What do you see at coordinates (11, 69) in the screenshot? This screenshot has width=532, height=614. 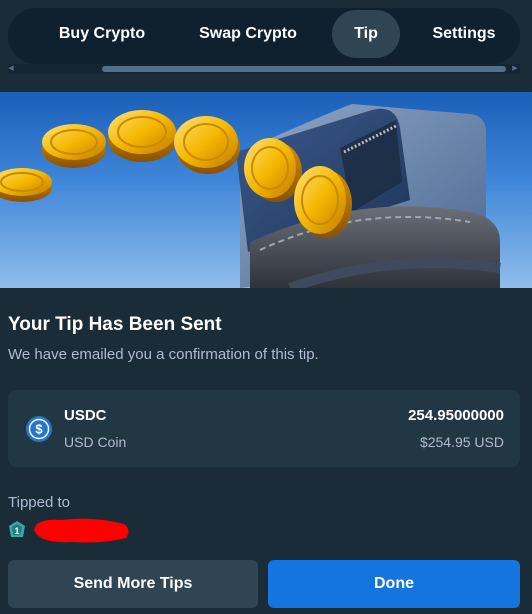 I see `scroll-left-arrow-icon: ◀` at bounding box center [11, 69].